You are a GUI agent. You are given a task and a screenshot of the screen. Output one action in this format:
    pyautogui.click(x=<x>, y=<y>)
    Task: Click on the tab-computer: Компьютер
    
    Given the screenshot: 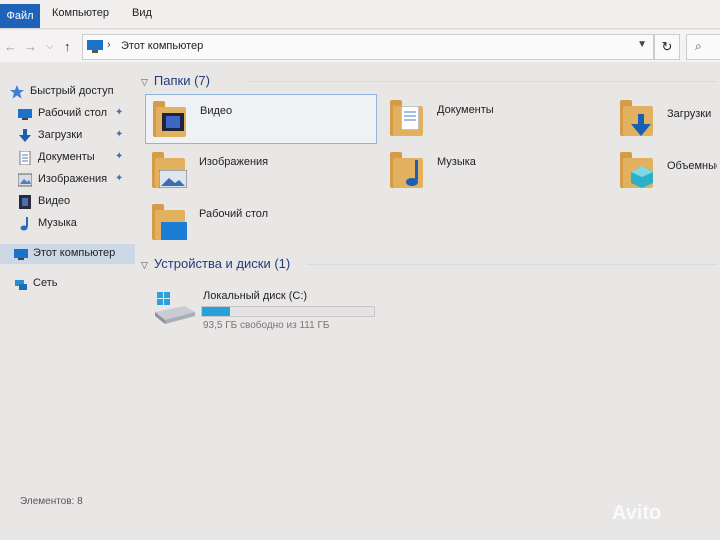 What is the action you would take?
    pyautogui.click(x=80, y=13)
    